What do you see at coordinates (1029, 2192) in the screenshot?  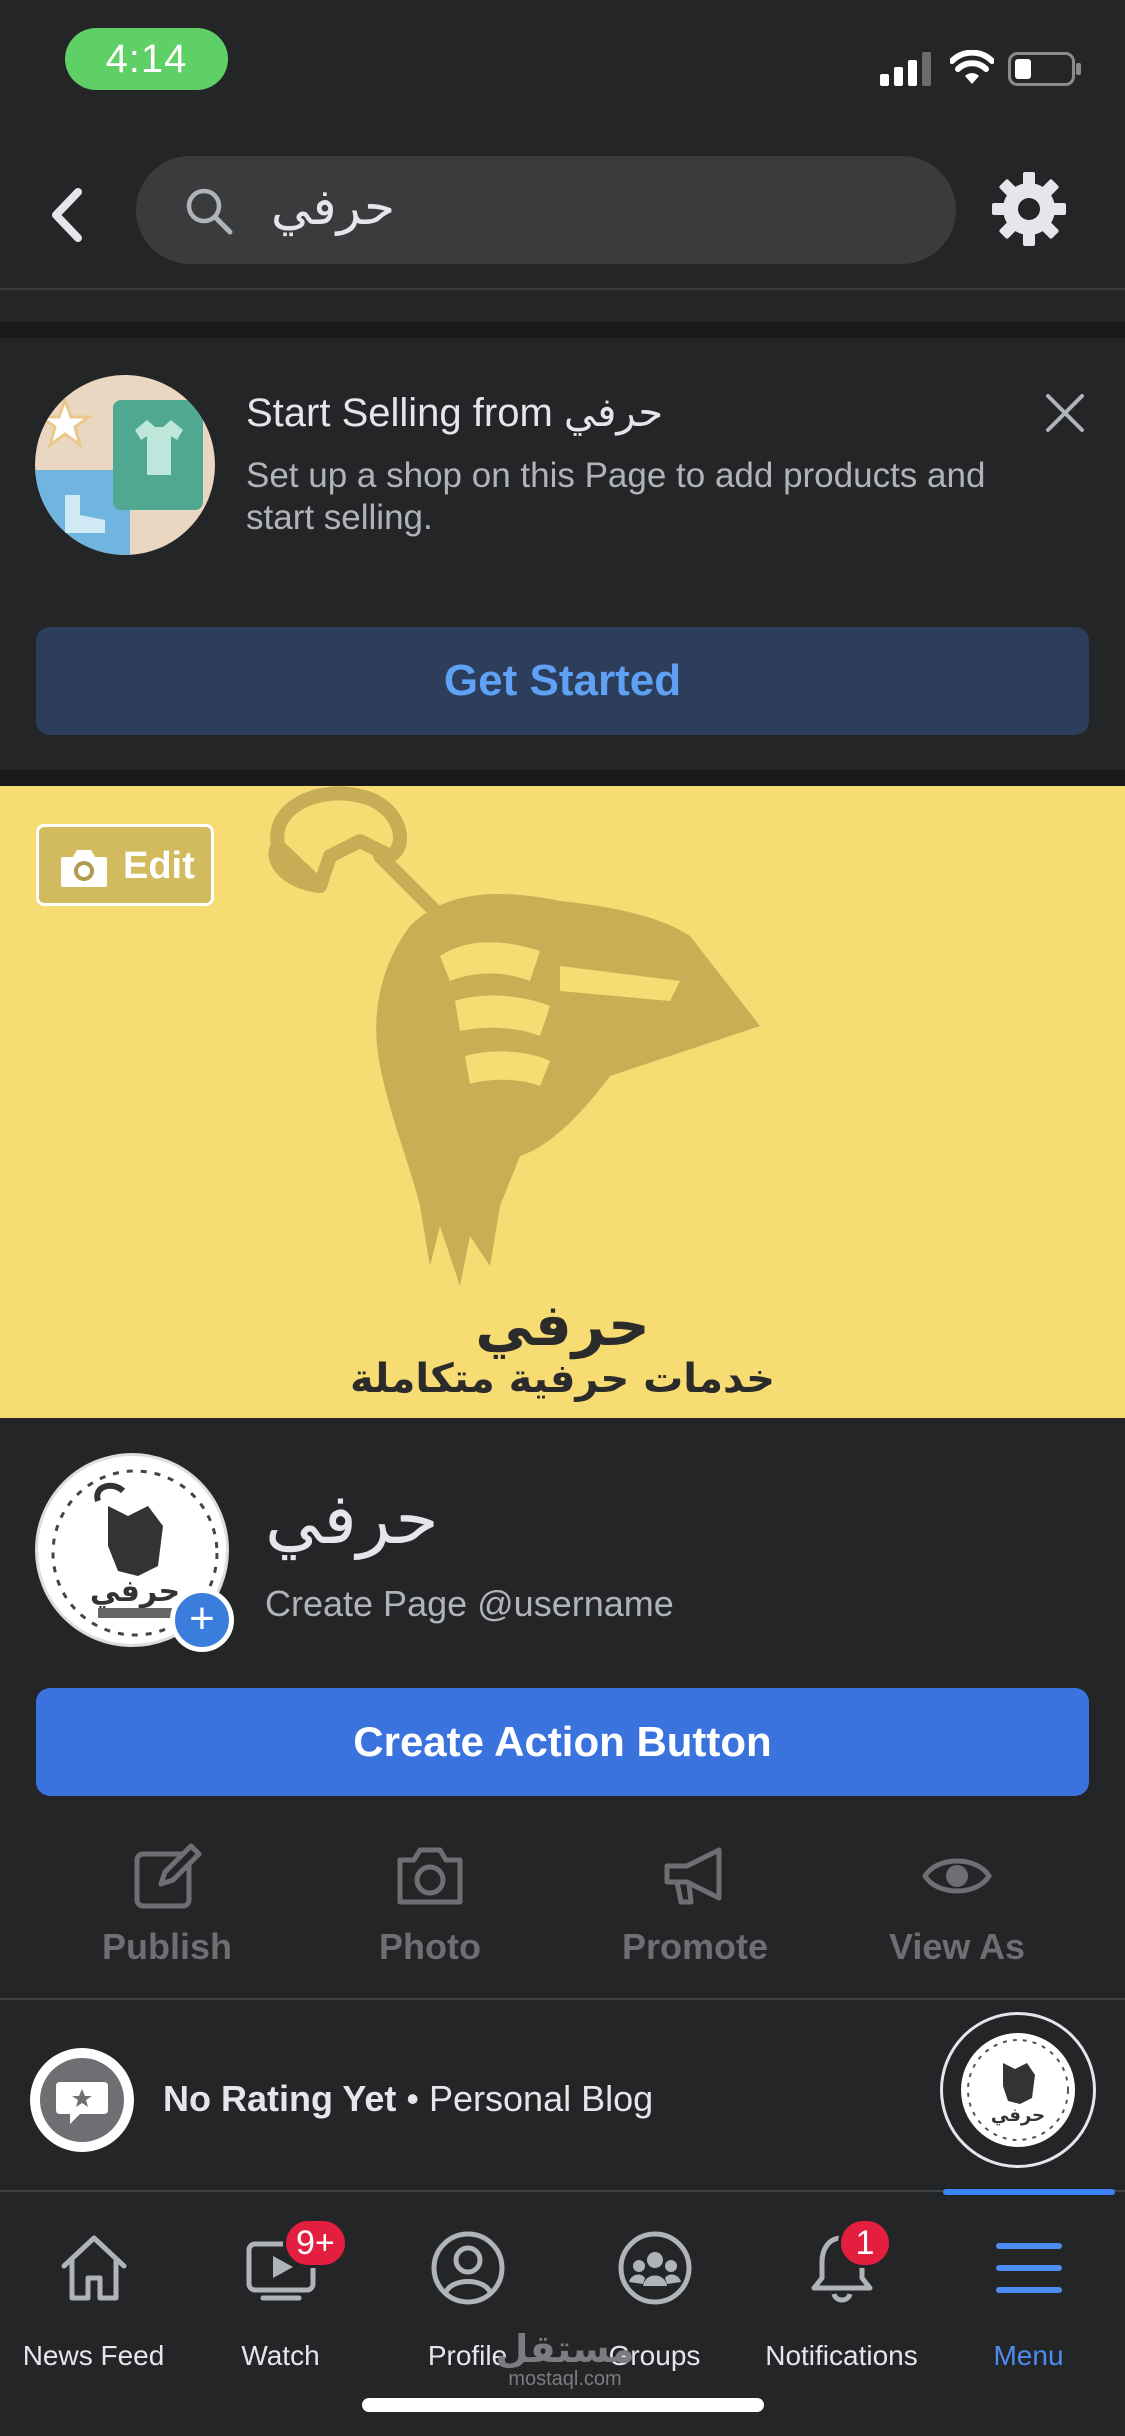 I see `active-tab-indicator` at bounding box center [1029, 2192].